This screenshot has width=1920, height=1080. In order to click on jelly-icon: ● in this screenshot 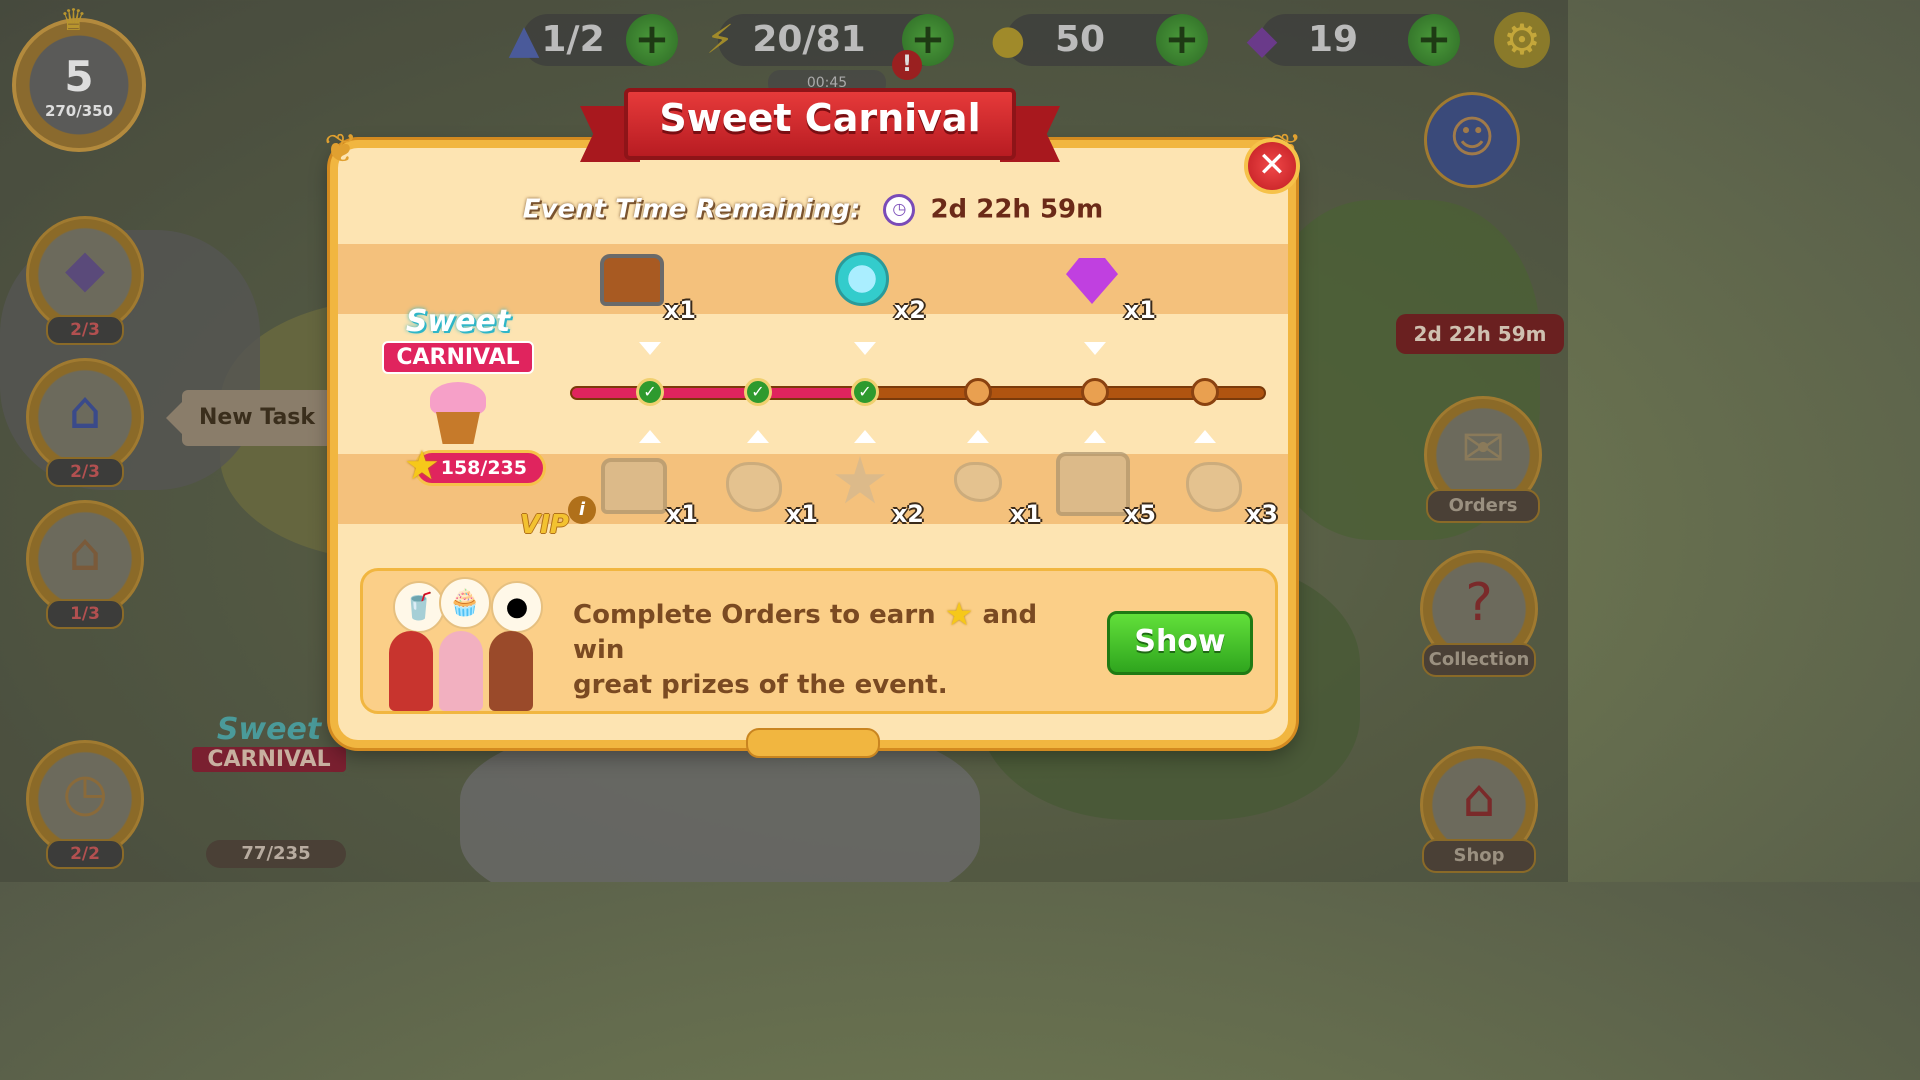, I will do `click(517, 607)`.